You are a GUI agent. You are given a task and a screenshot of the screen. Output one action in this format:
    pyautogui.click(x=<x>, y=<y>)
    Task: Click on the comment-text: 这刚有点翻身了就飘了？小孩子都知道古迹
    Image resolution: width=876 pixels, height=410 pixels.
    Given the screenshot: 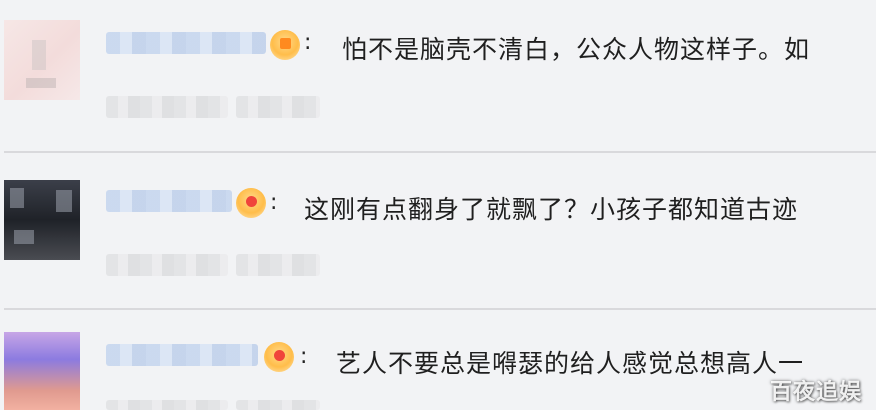 What is the action you would take?
    pyautogui.click(x=551, y=209)
    